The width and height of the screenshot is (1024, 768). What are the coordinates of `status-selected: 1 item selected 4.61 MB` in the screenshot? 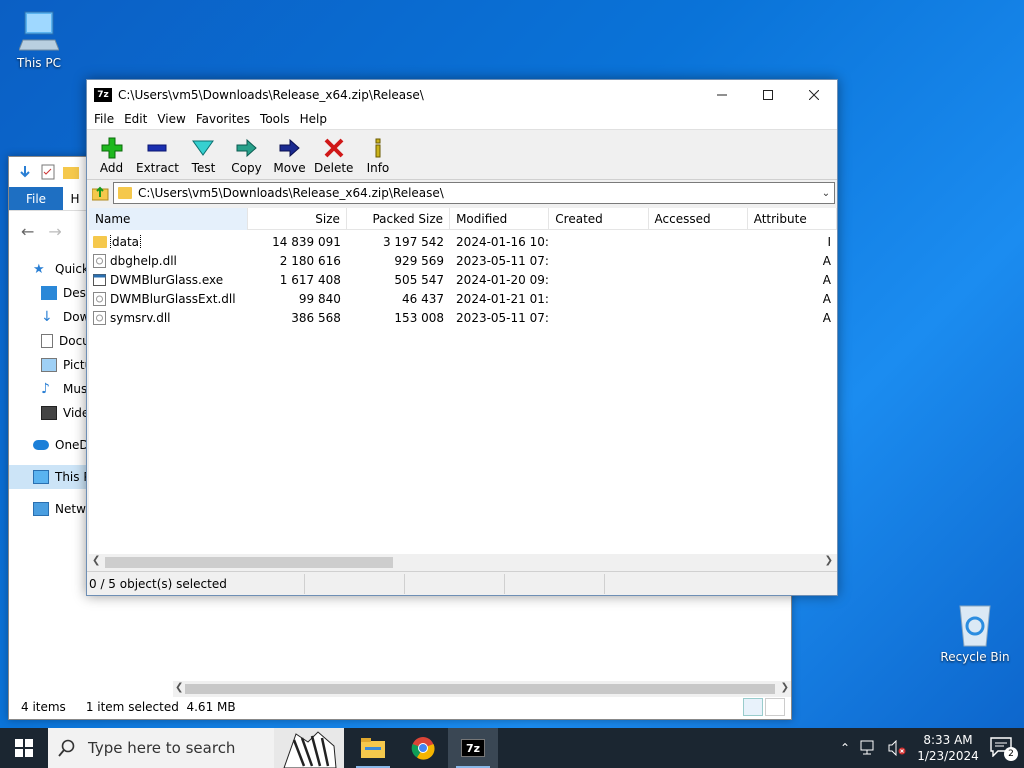 It's located at (160, 707).